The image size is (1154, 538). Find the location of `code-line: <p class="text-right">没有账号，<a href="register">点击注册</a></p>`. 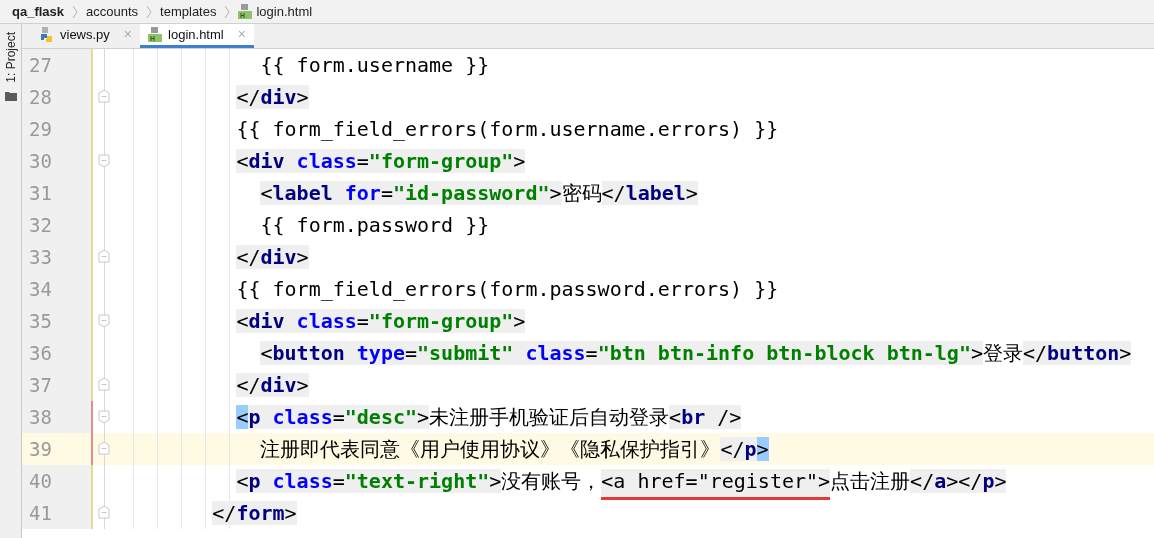

code-line: <p class="text-right">没有账号，<a href="register">点击注册</a></p> is located at coordinates (621, 484).